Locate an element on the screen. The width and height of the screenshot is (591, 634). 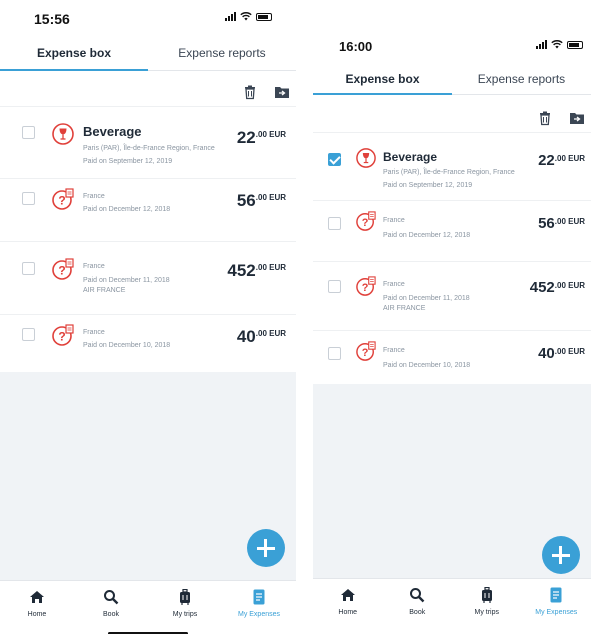
expense-paid-date: Paid on December 11, 2018 is located at coordinates (126, 280).